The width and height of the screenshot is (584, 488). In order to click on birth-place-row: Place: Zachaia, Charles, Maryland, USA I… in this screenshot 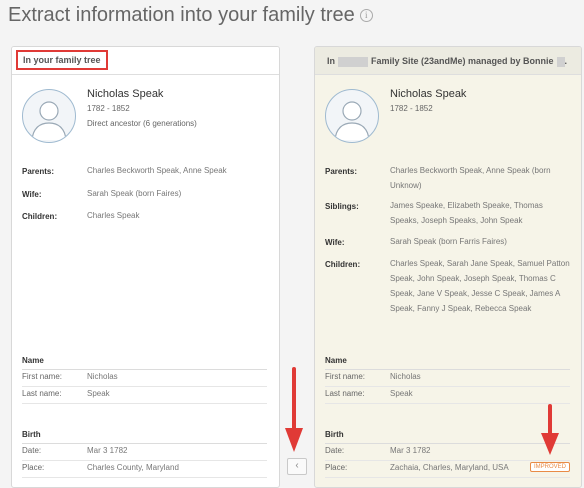, I will do `click(448, 469)`.